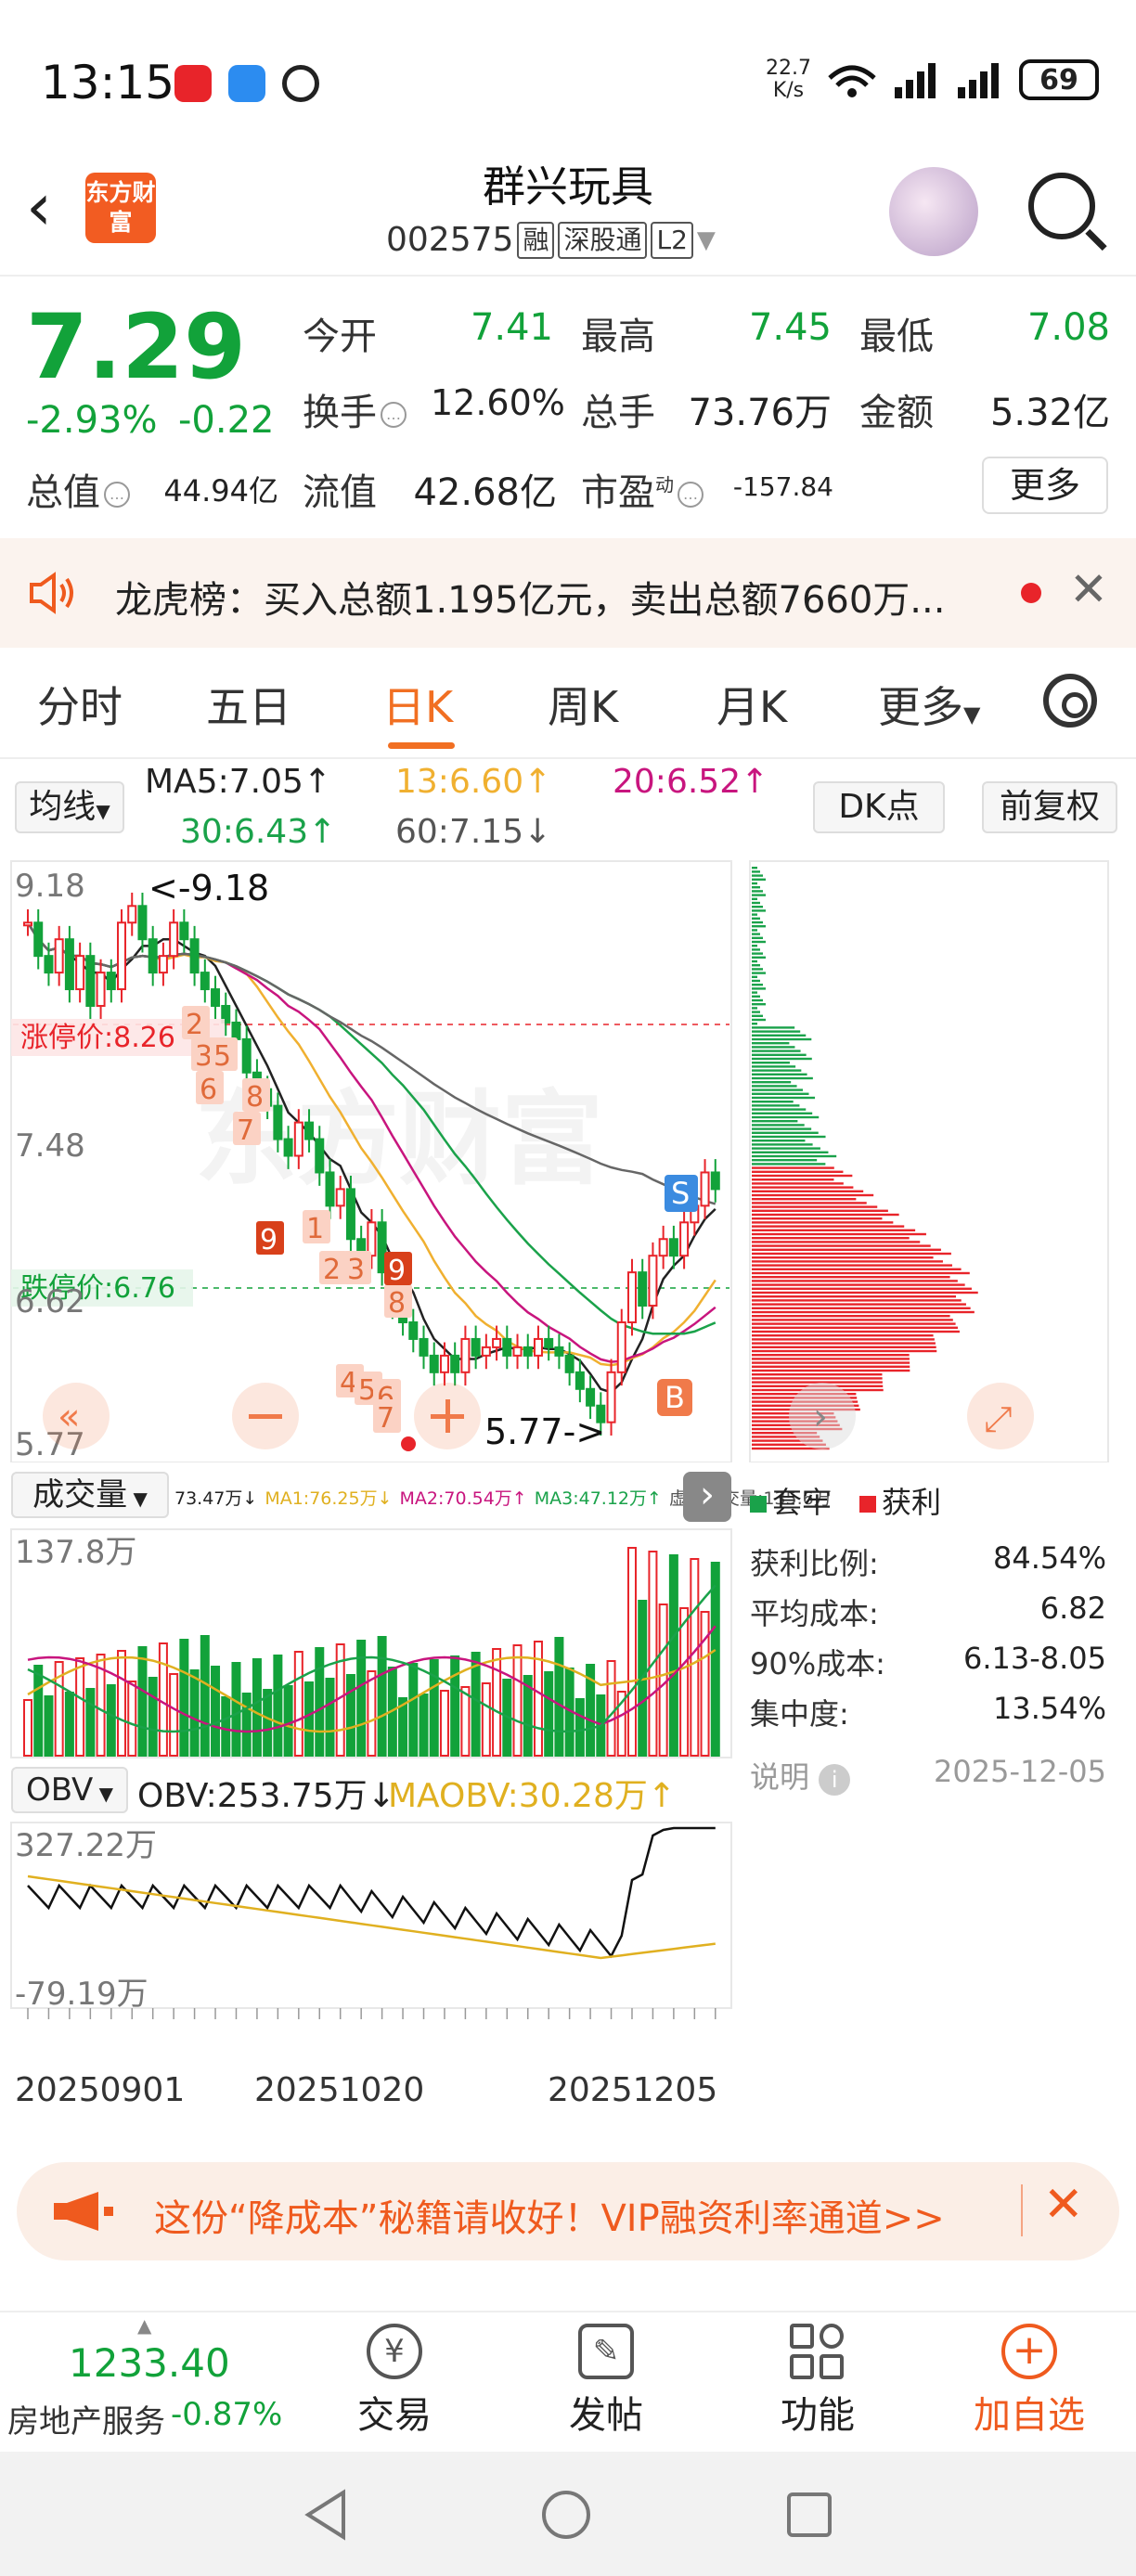 The width and height of the screenshot is (1136, 2576). Describe the element at coordinates (208, 888) in the screenshot. I see `period-high-marker: <-9.18` at that location.